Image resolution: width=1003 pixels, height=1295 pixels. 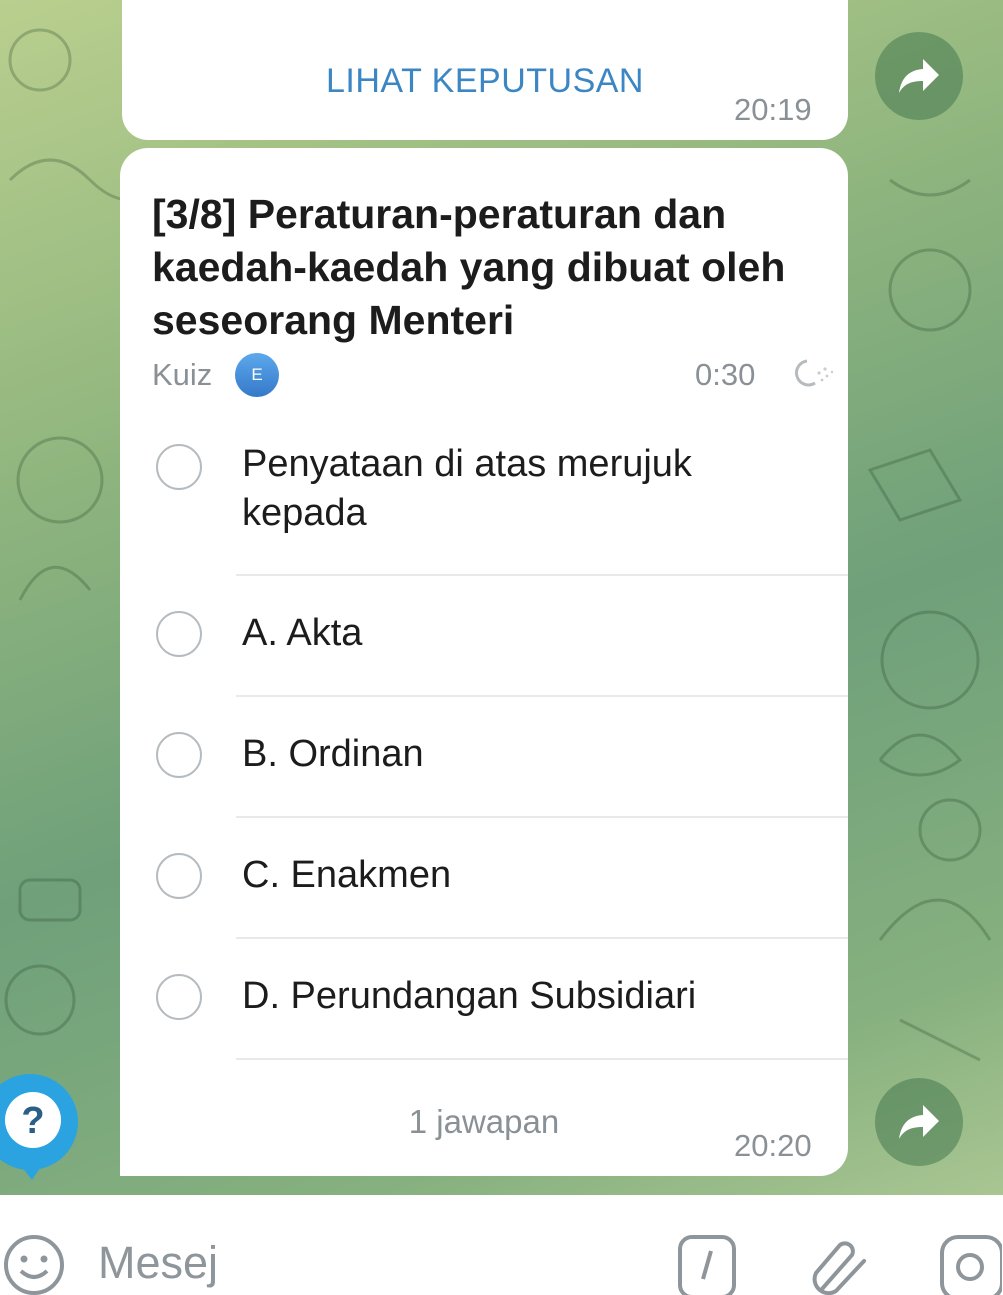 What do you see at coordinates (773, 109) in the screenshot?
I see `previous-message-time: 20:19` at bounding box center [773, 109].